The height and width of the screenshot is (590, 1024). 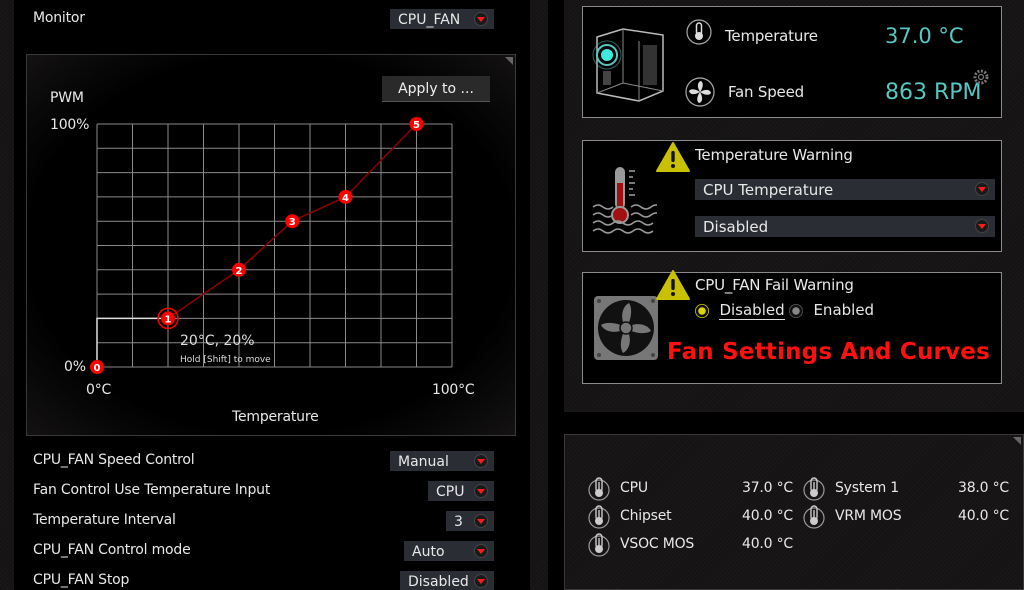 What do you see at coordinates (225, 360) in the screenshot?
I see `point-tooltip-hint: Hold [Shift] to move` at bounding box center [225, 360].